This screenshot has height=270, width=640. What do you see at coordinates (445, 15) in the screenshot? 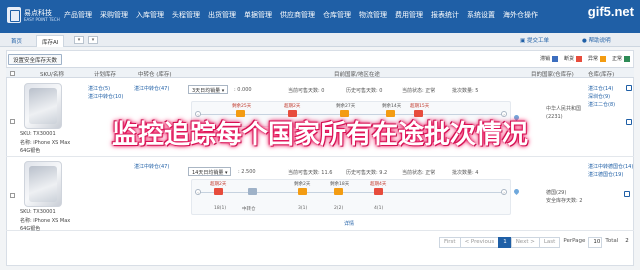
I see `menu-item-reports: 报表统计` at bounding box center [445, 15].